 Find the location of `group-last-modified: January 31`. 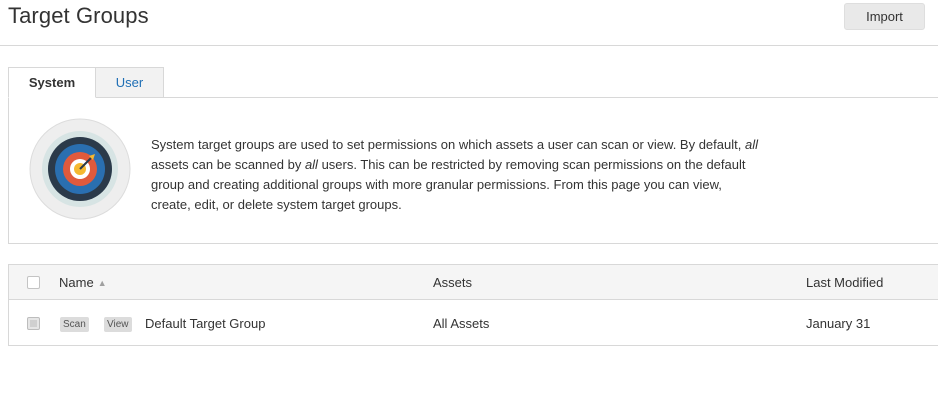

group-last-modified: January 31 is located at coordinates (838, 323).